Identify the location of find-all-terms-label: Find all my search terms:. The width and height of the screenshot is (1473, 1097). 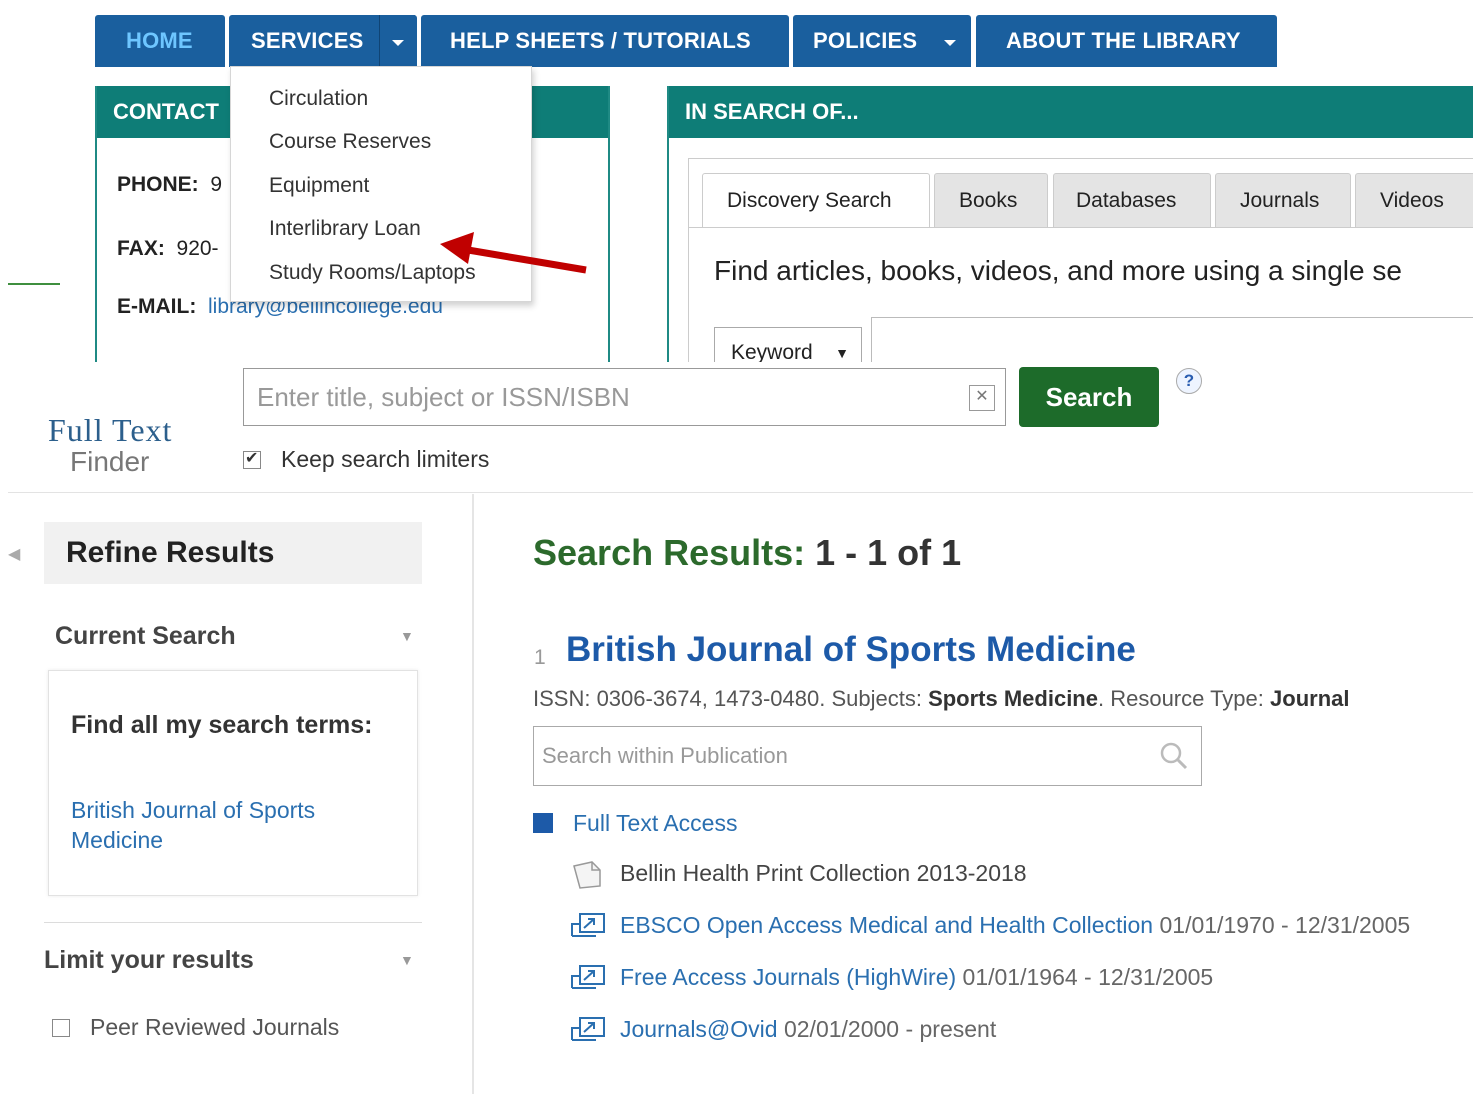
(222, 725).